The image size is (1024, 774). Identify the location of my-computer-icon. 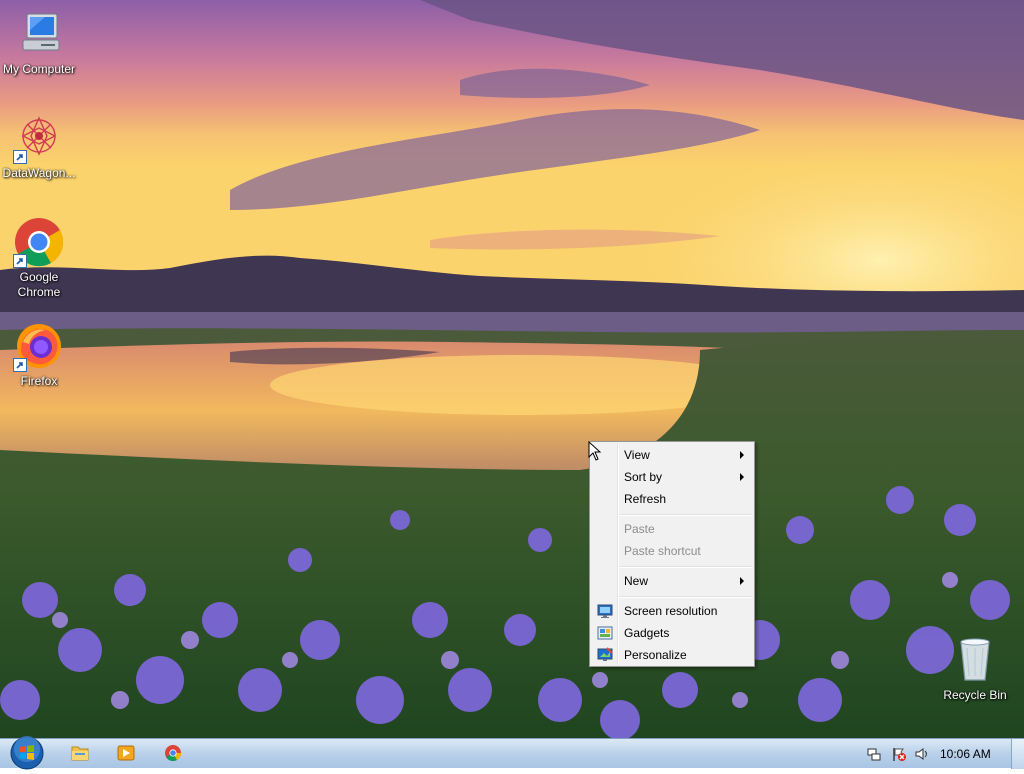
(39, 34).